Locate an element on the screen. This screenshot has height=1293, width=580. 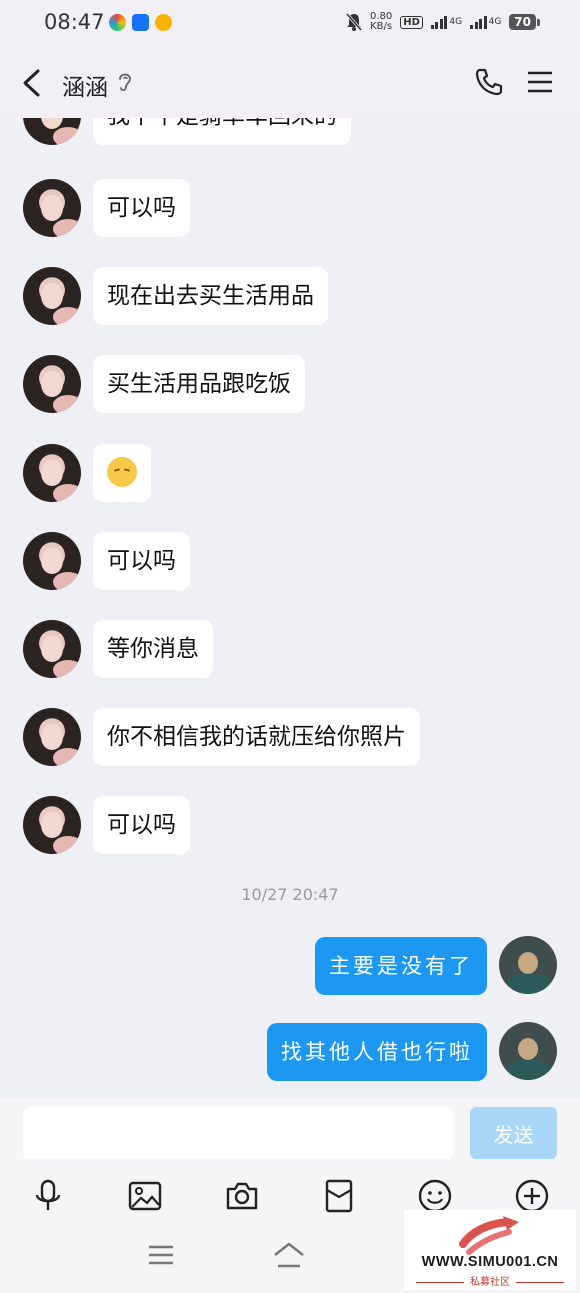
message-outgoing: 找其他人借也行啦 is located at coordinates (290, 1052).